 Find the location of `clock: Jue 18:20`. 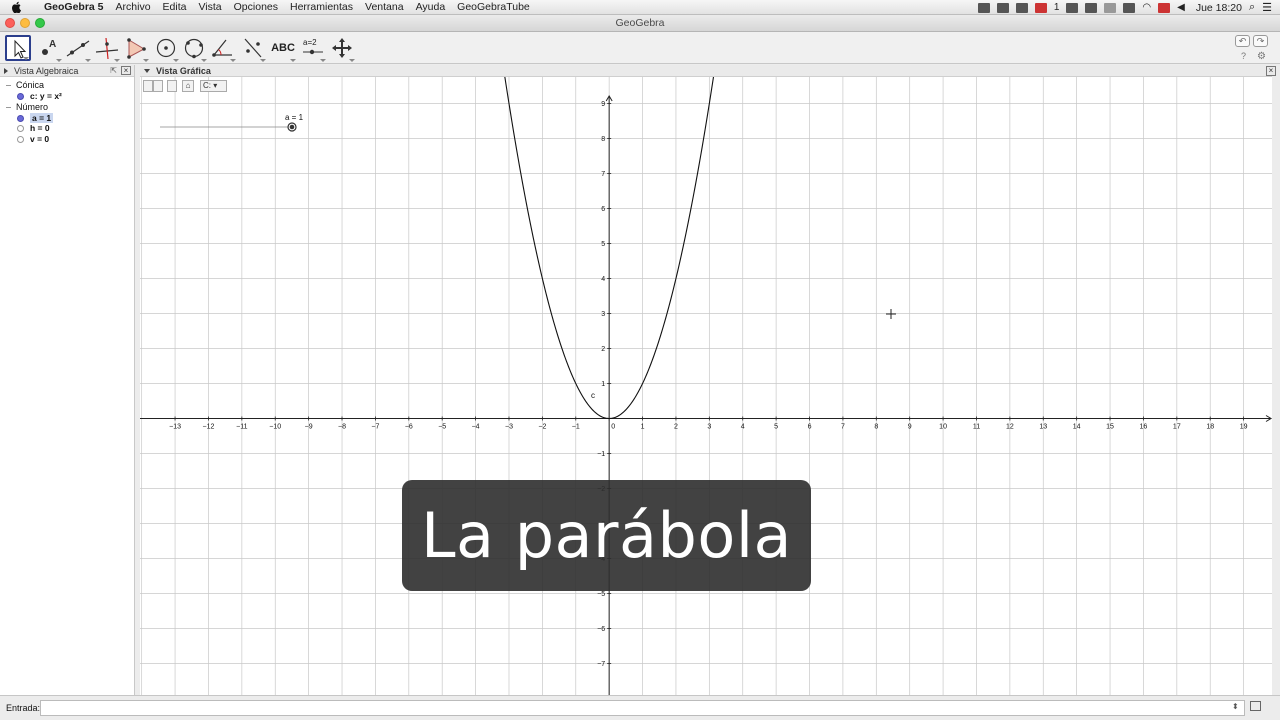

clock: Jue 18:20 is located at coordinates (1219, 8).